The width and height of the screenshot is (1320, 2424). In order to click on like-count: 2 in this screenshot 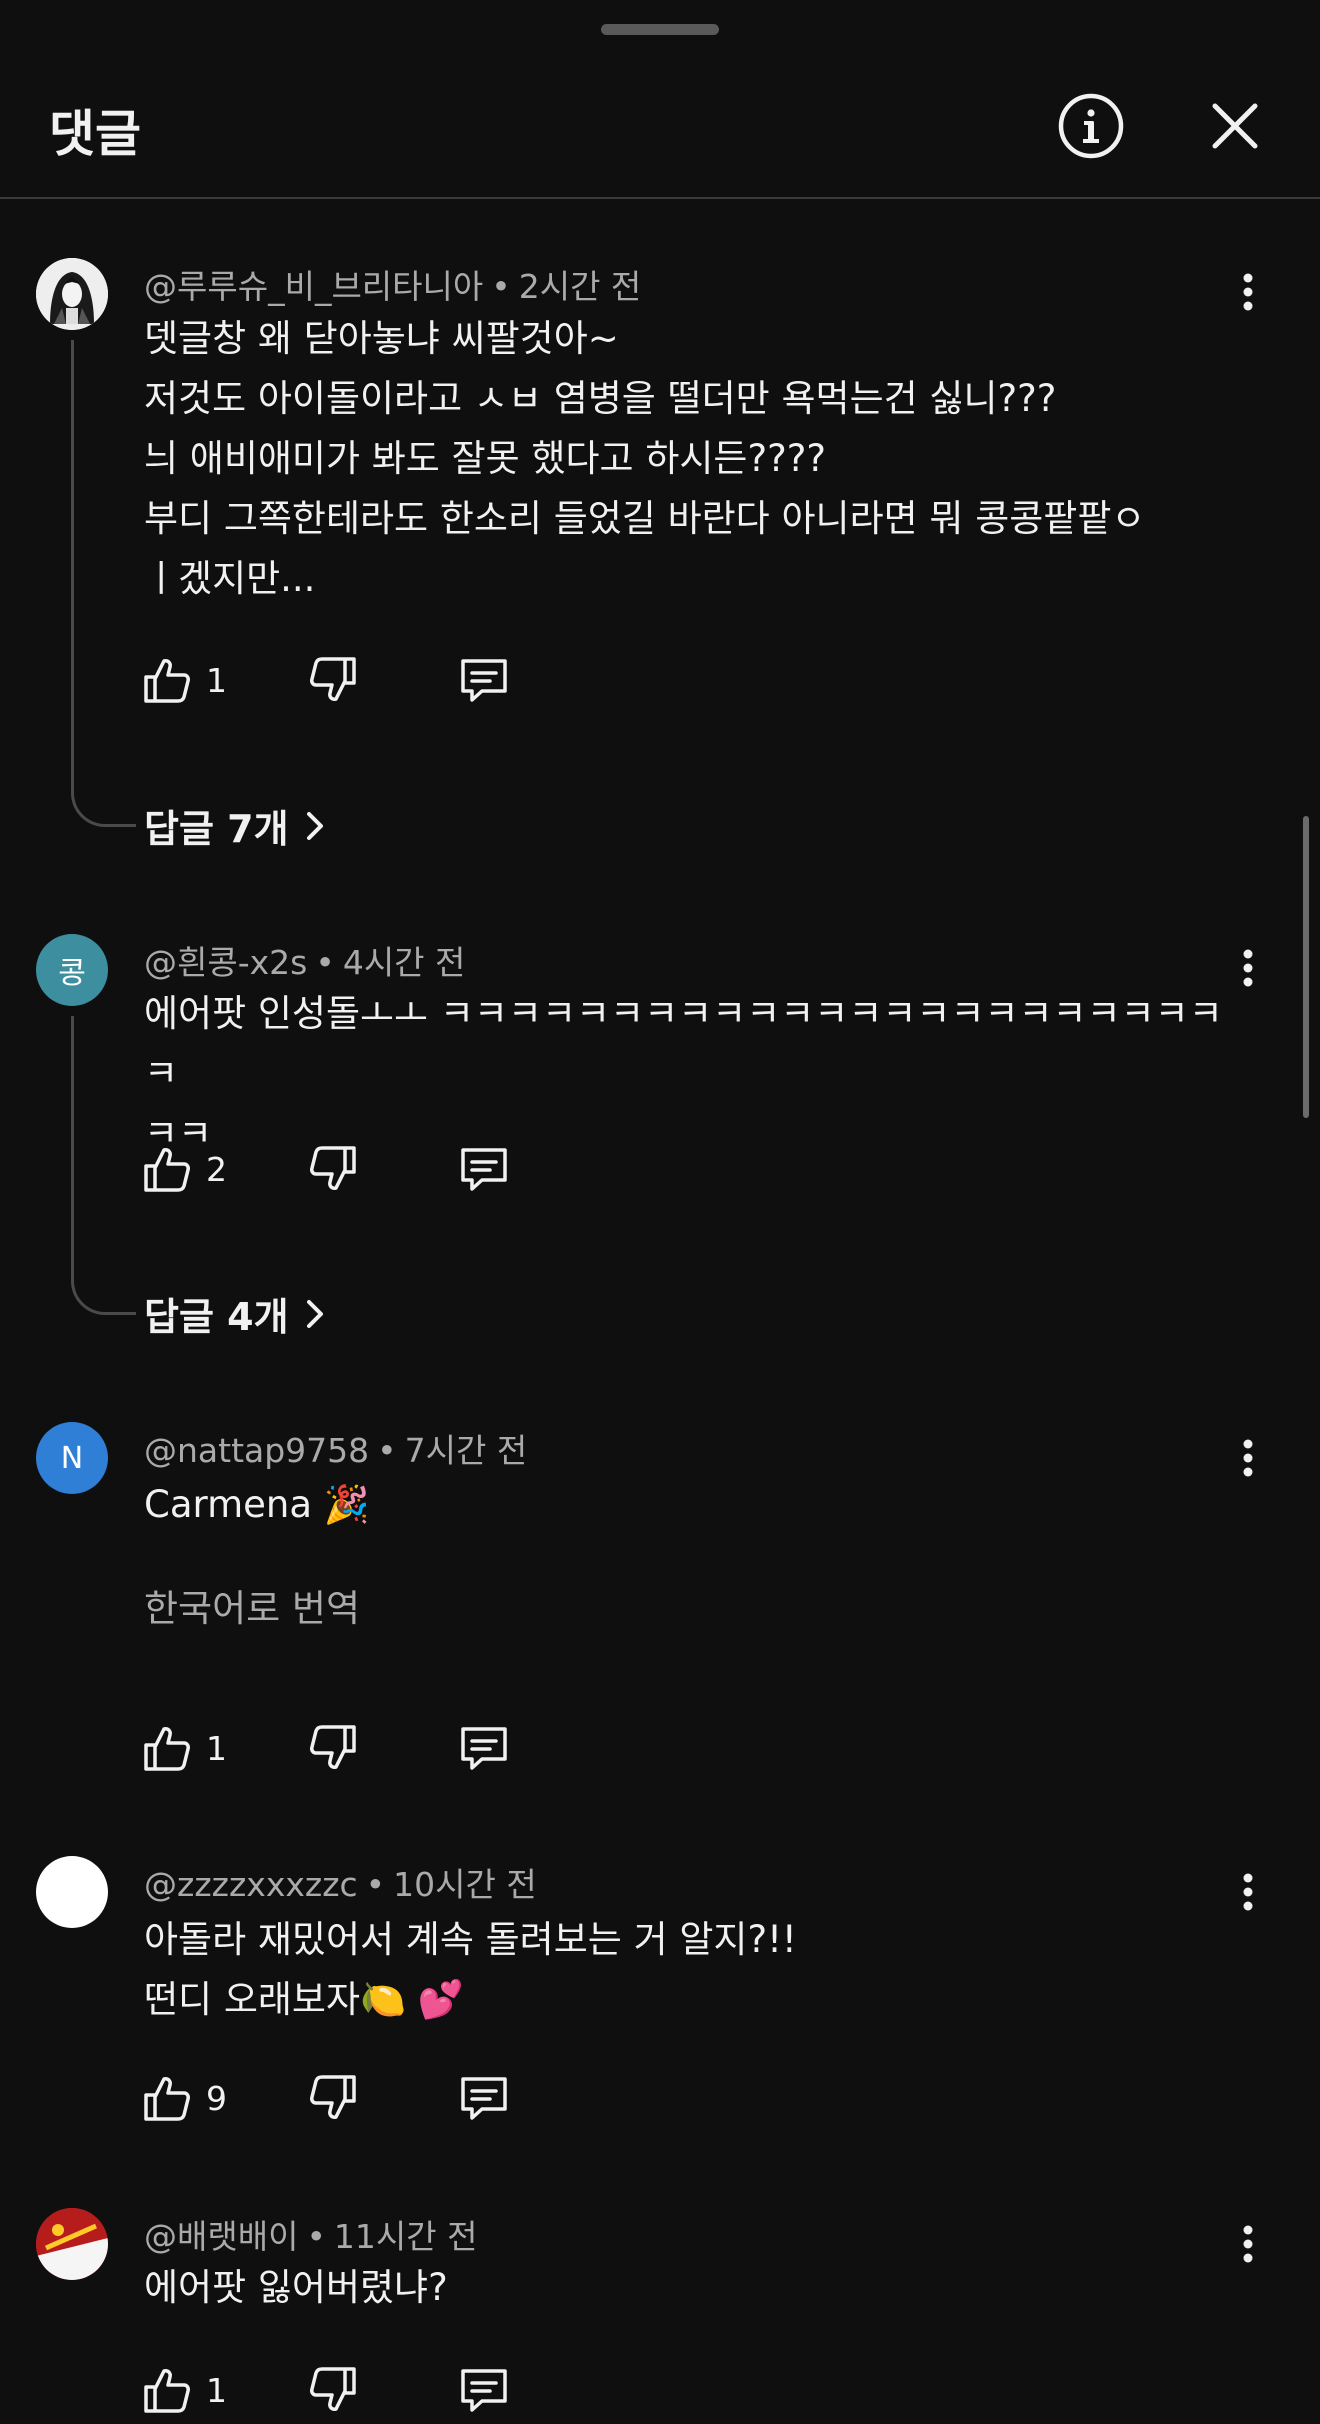, I will do `click(216, 1169)`.